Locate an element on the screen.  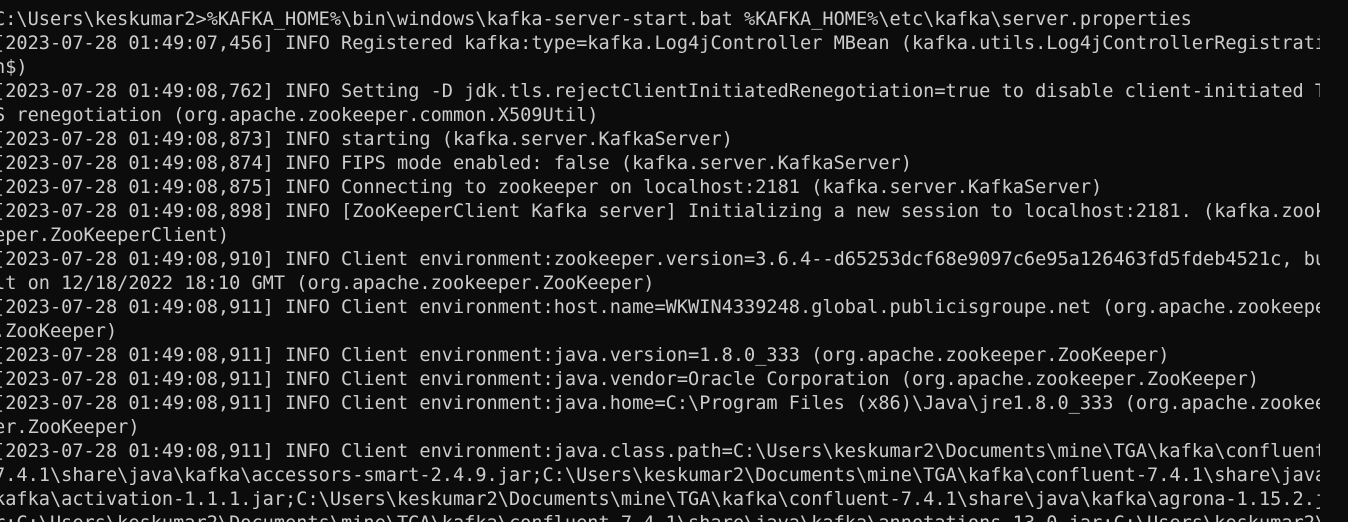
scrollbar-thumb is located at coordinates (1341, 261).